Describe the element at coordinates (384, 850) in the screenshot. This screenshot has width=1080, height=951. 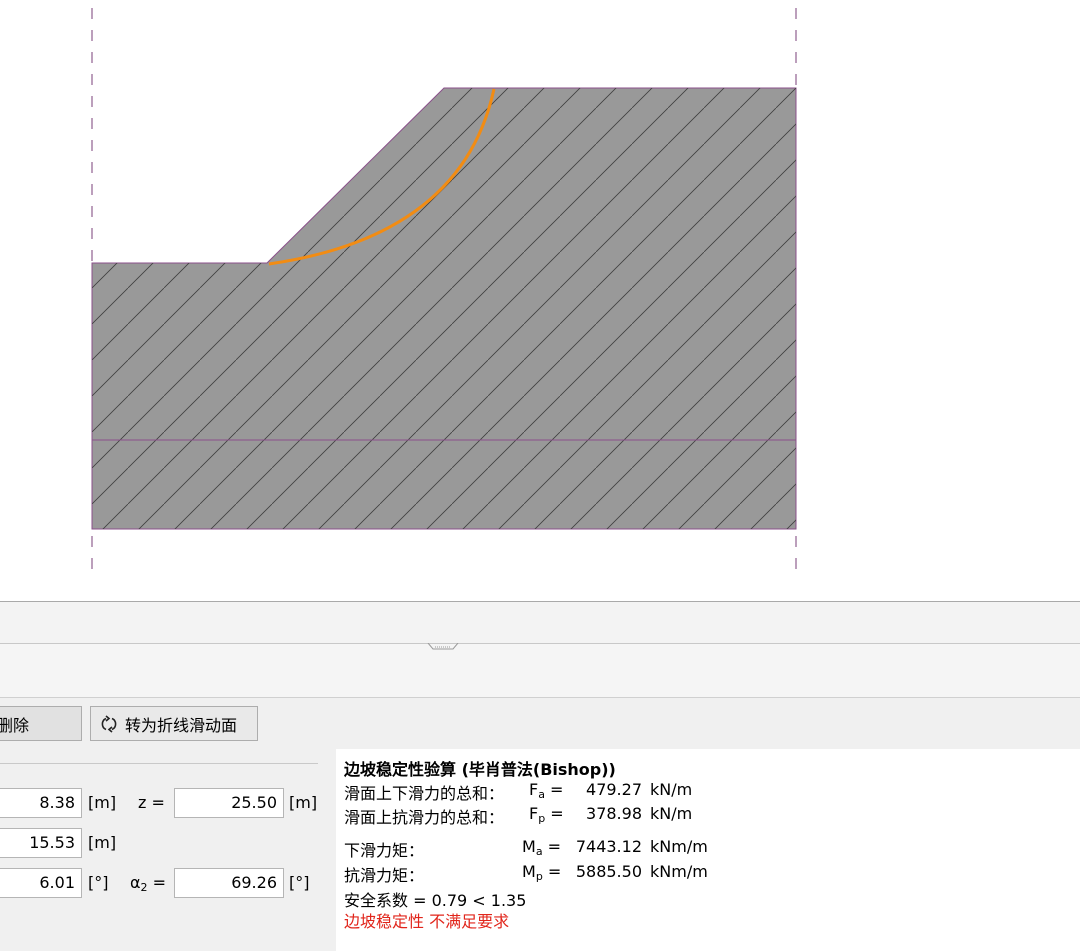
I see `result-label-driving-moment: 下滑力矩：` at that location.